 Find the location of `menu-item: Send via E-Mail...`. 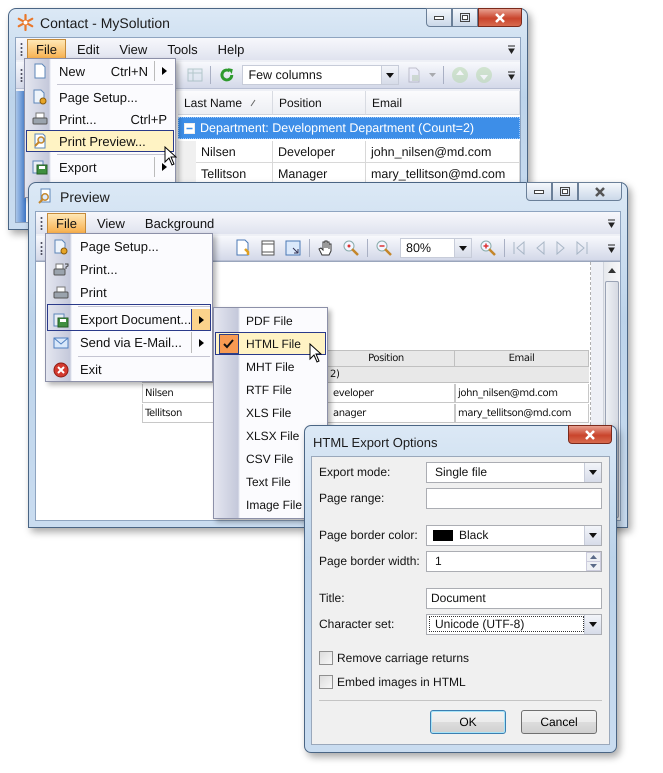

menu-item: Send via E-Mail... is located at coordinates (129, 342).